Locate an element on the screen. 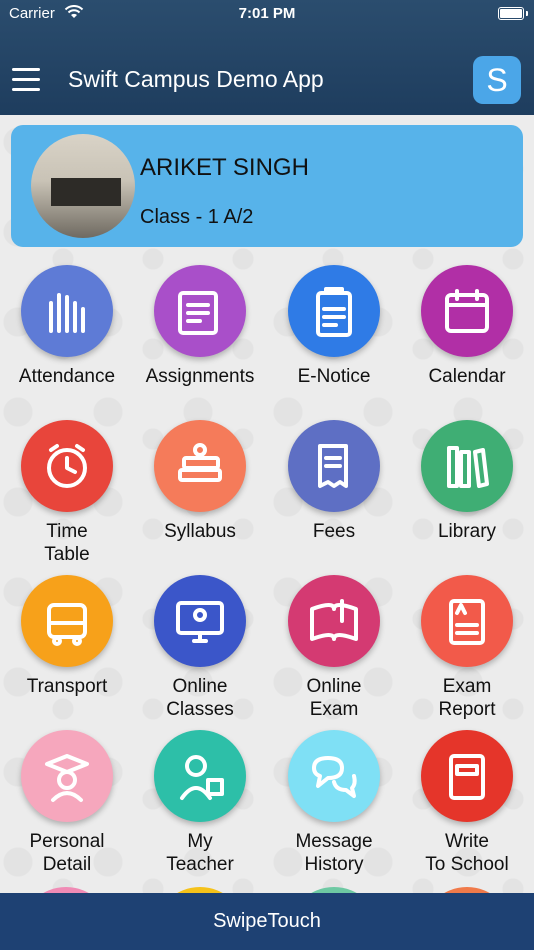 Image resolution: width=534 pixels, height=950 pixels. menu-item-calendar: Calendar is located at coordinates (467, 326).